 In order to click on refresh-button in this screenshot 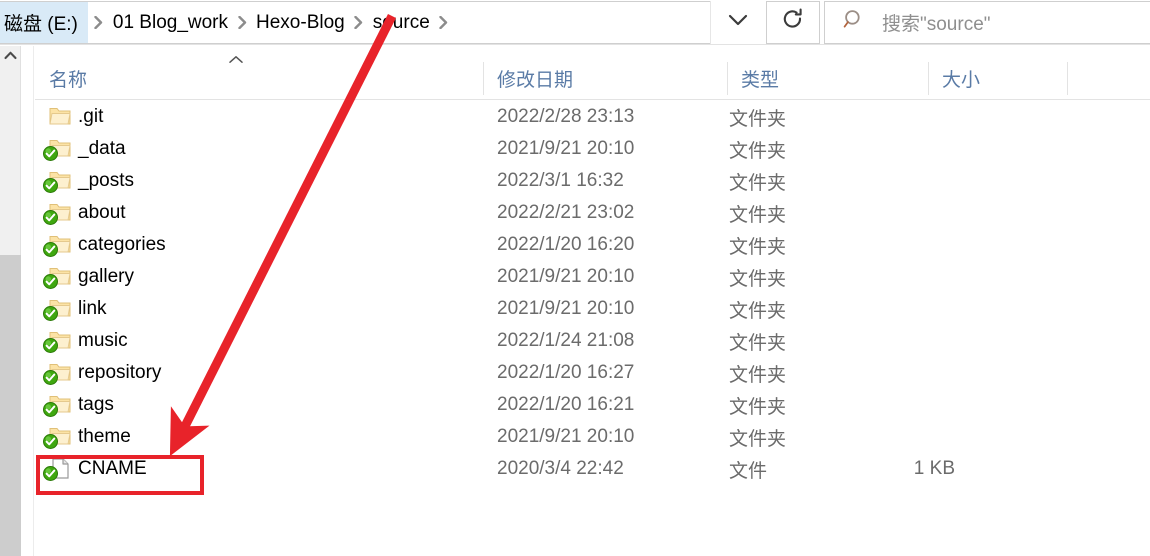, I will do `click(793, 22)`.